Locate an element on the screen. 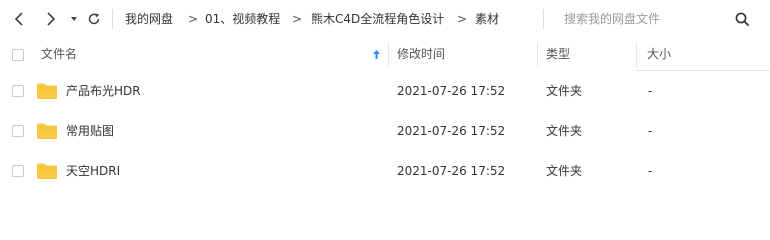 Image resolution: width=770 pixels, height=240 pixels. search-input is located at coordinates (643, 19).